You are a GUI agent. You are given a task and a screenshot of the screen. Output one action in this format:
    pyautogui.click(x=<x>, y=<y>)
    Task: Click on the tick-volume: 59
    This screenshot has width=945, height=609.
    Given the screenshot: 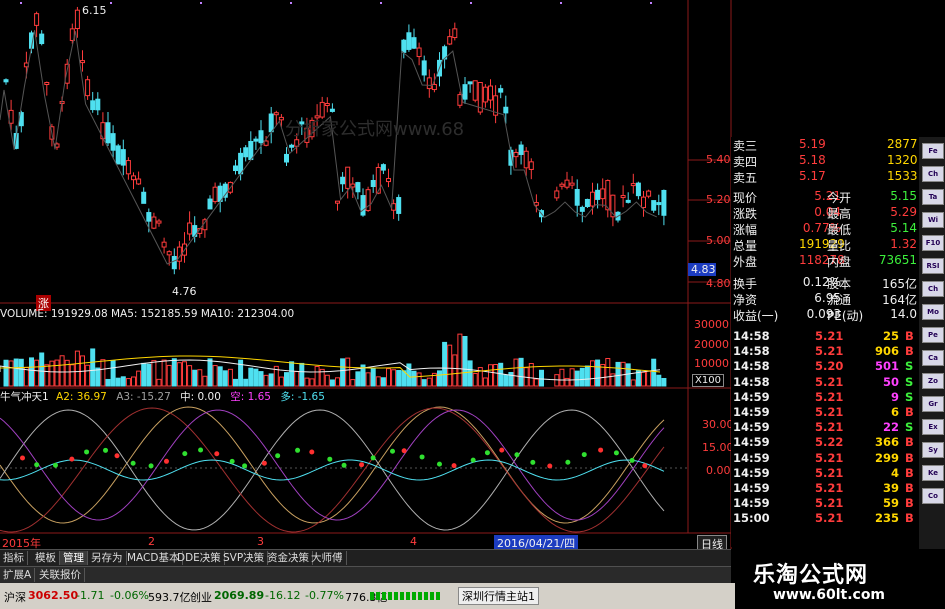 What is the action you would take?
    pyautogui.click(x=890, y=503)
    